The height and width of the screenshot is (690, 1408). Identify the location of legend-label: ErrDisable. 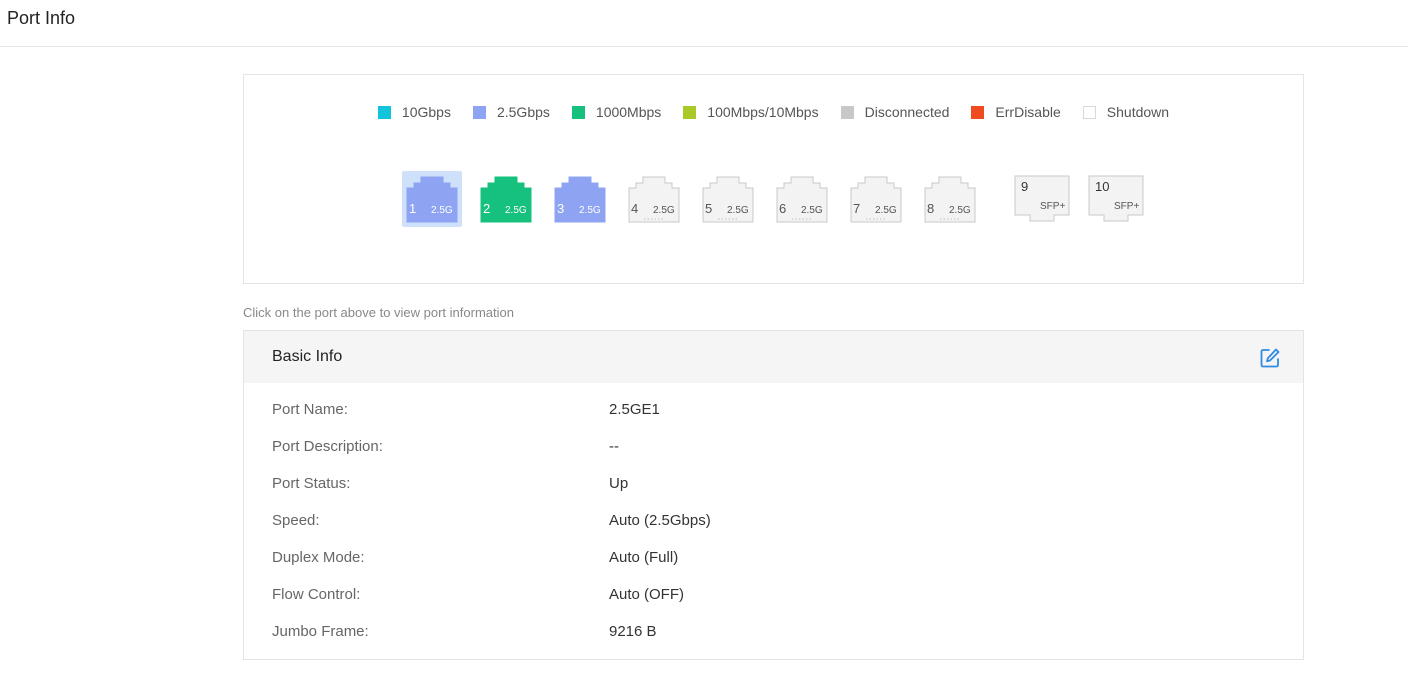
(1028, 112).